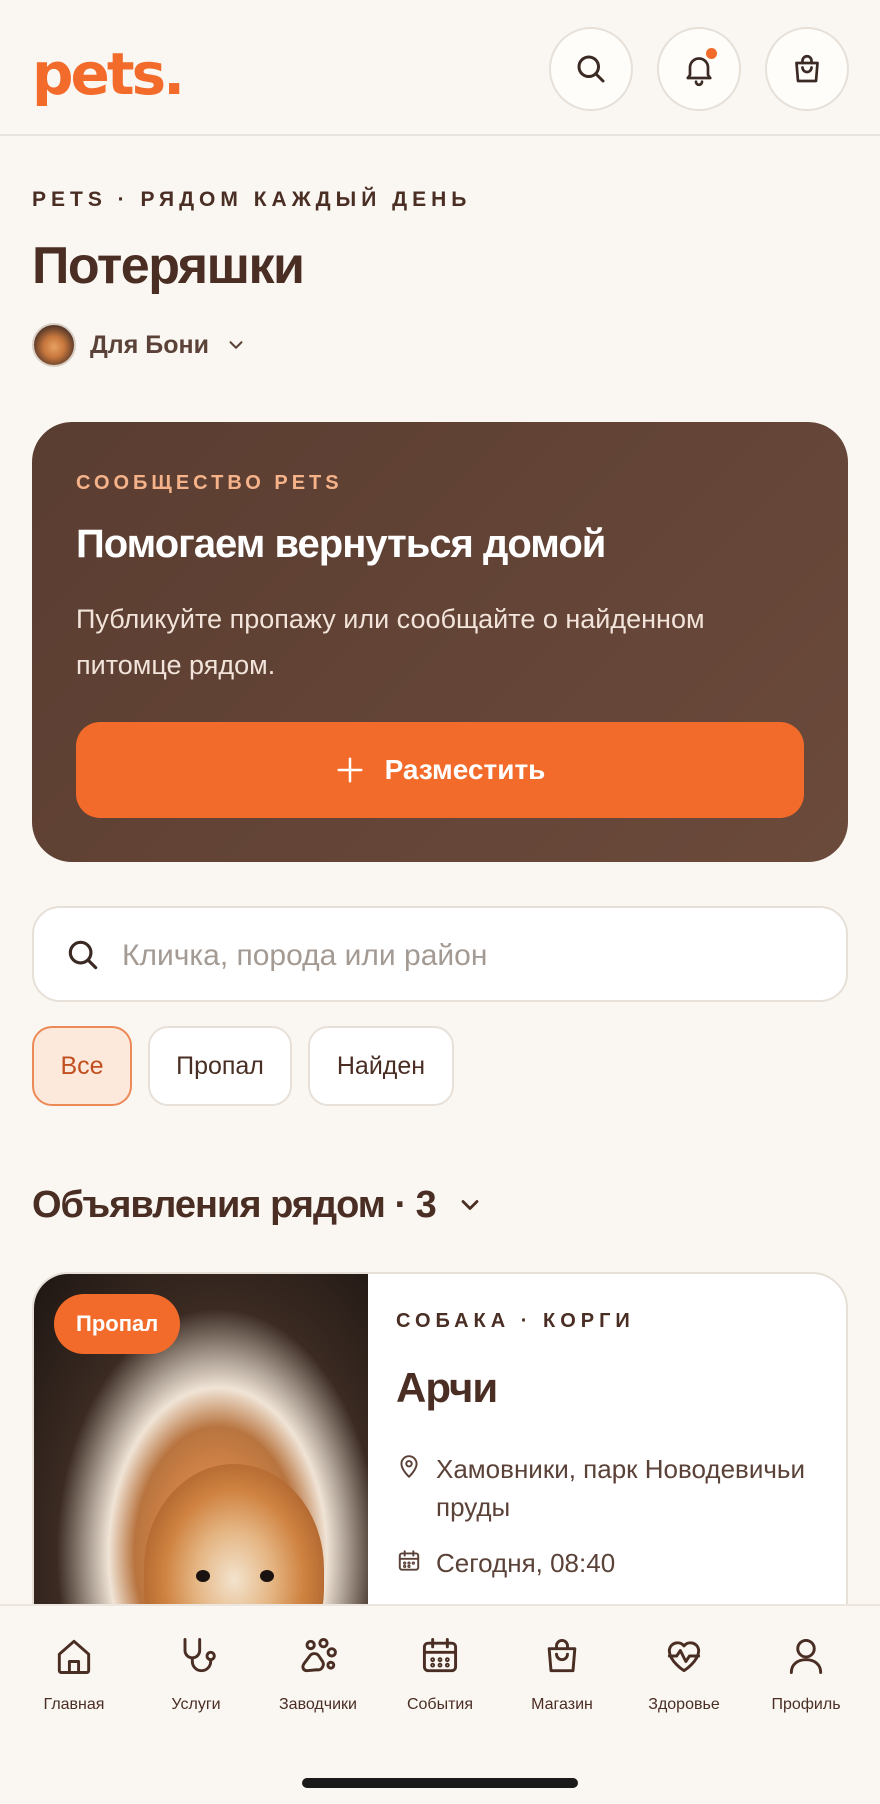 The width and height of the screenshot is (880, 1804). I want to click on nav-label-events: События, so click(440, 1704).